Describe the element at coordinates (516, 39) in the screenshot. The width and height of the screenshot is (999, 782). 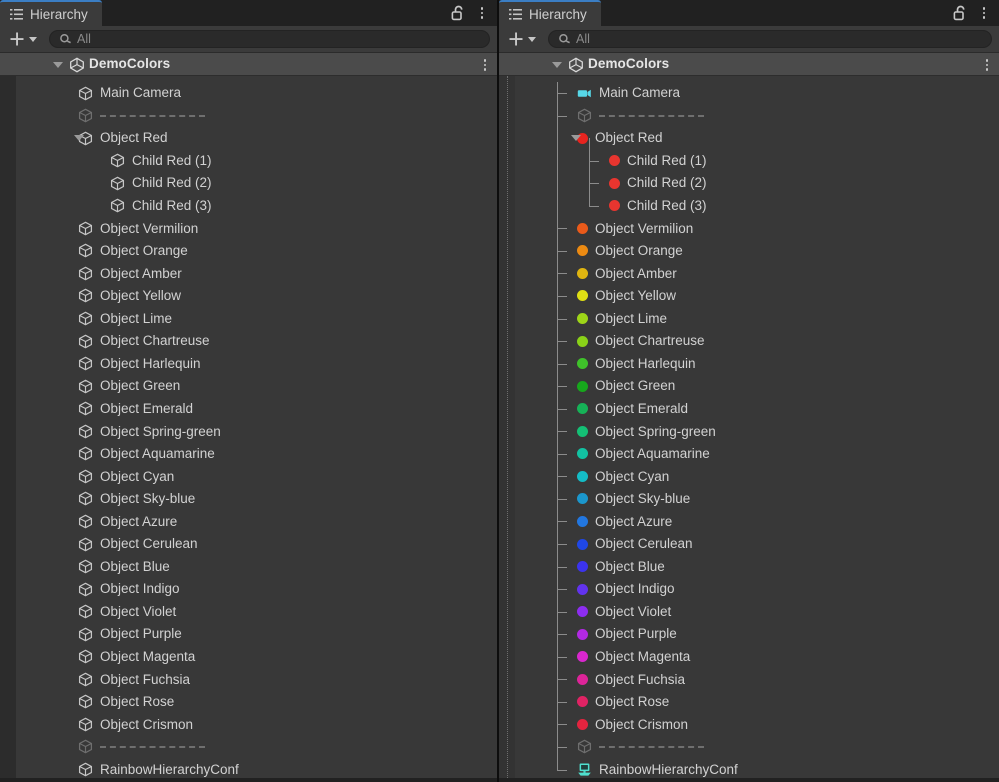
I see `plus-icon` at that location.